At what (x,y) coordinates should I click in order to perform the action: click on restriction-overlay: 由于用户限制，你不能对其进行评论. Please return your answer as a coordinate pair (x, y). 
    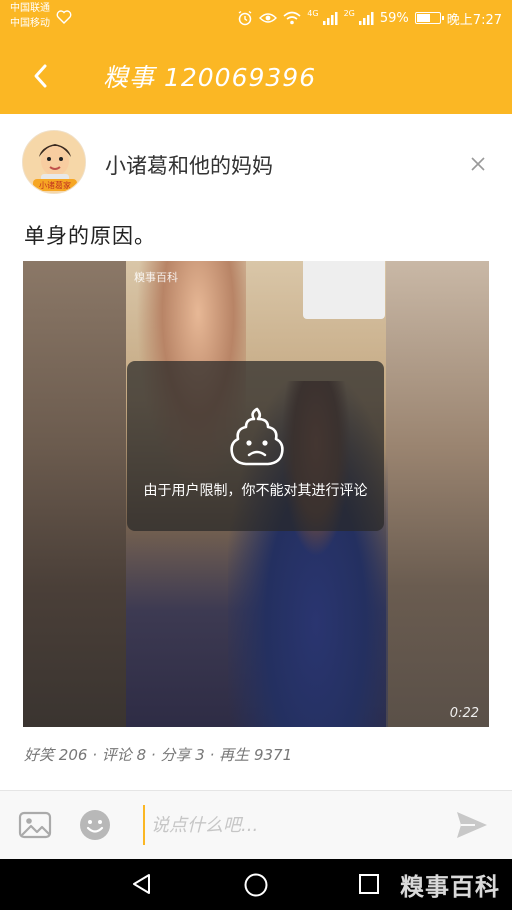
    Looking at the image, I should click on (255, 446).